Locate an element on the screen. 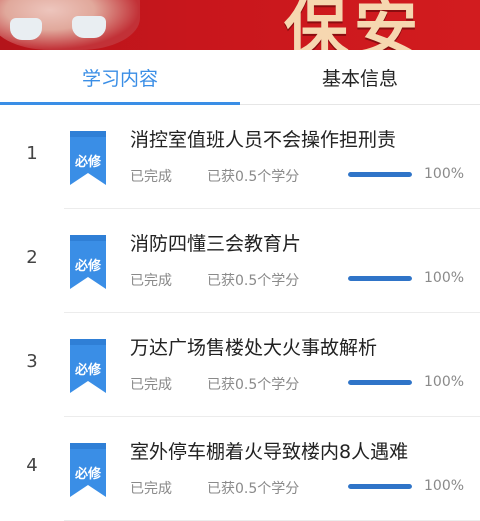 Image resolution: width=480 pixels, height=521 pixels. course-title: 室外停车棚着火导致楼内8人遇难 is located at coordinates (269, 450).